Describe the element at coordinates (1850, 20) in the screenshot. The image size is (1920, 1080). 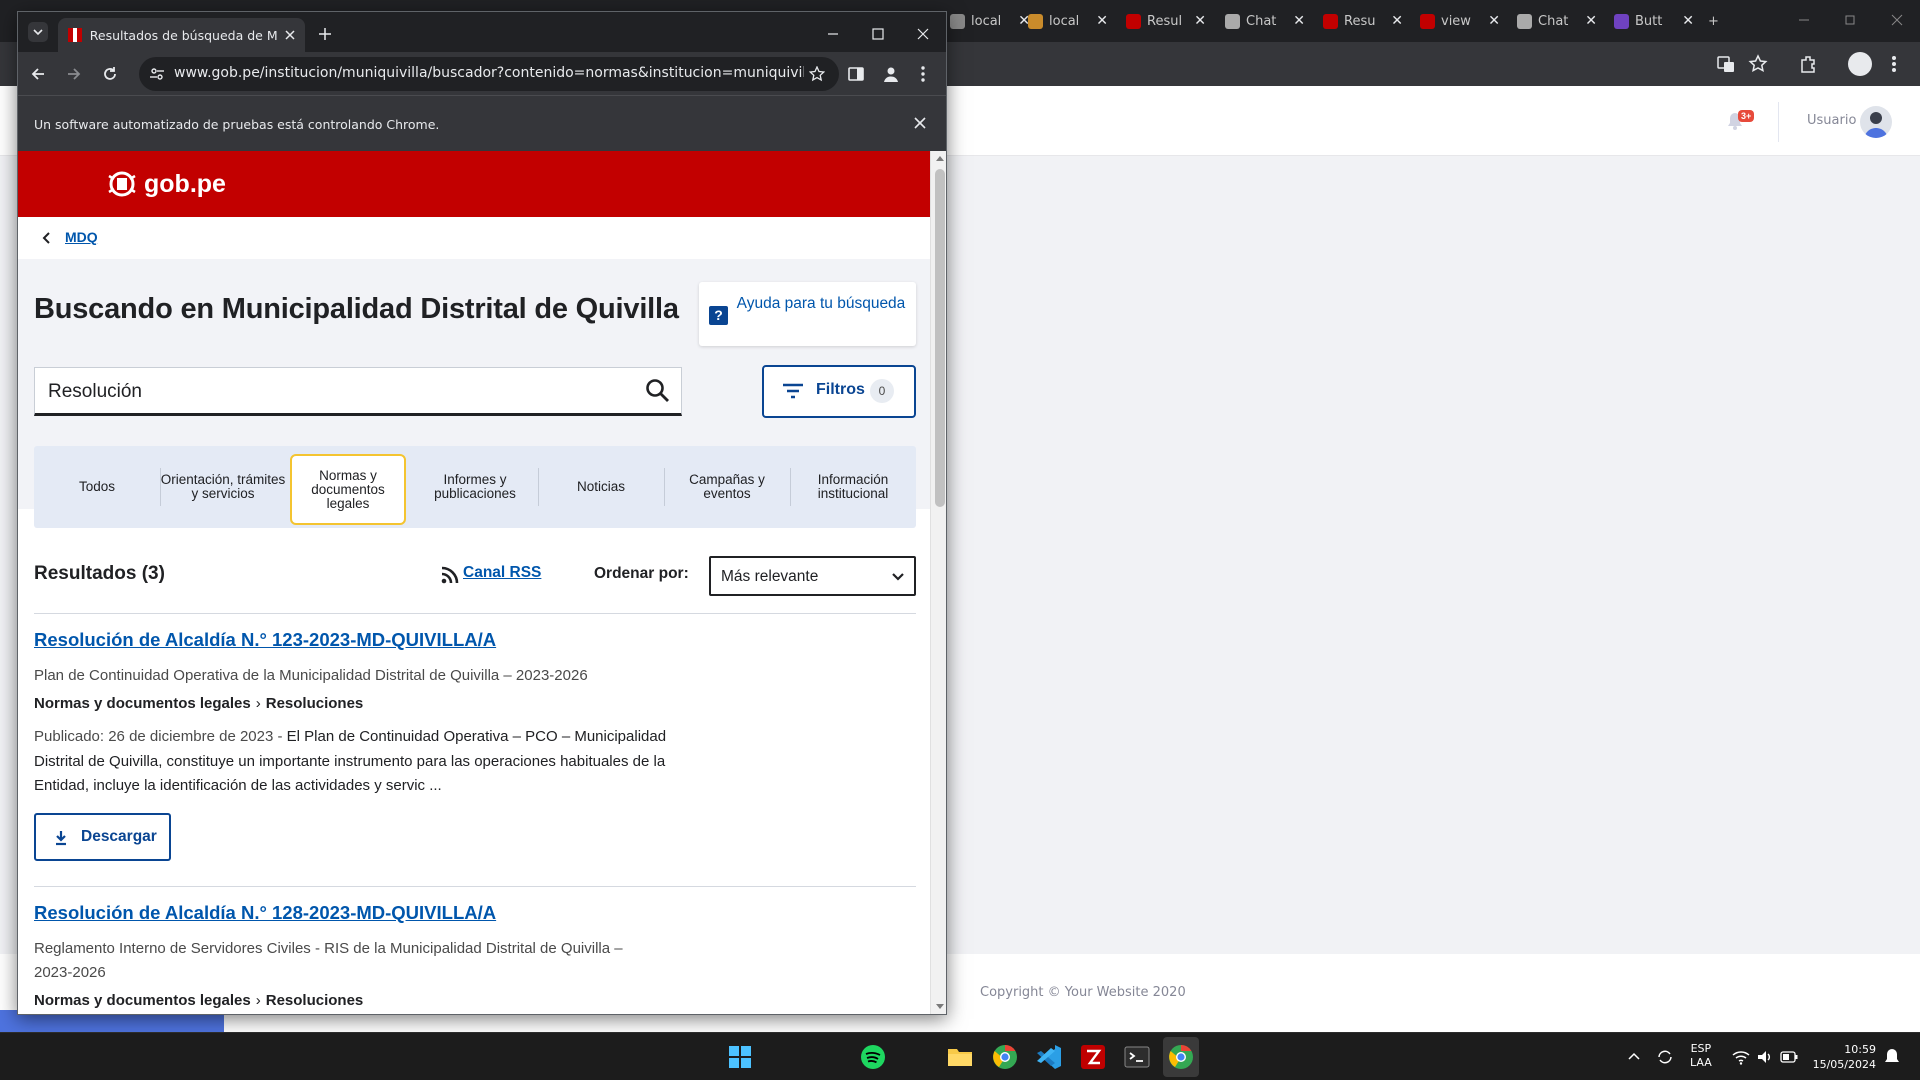
I see `bg-restore-icon` at that location.